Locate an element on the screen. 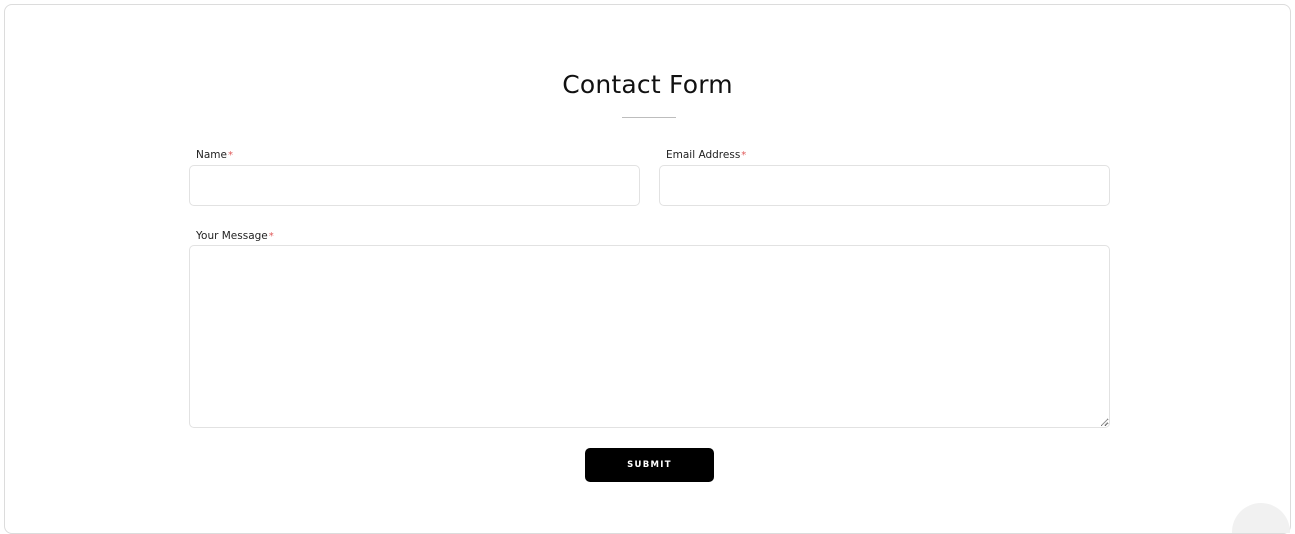  email-input is located at coordinates (884, 185).